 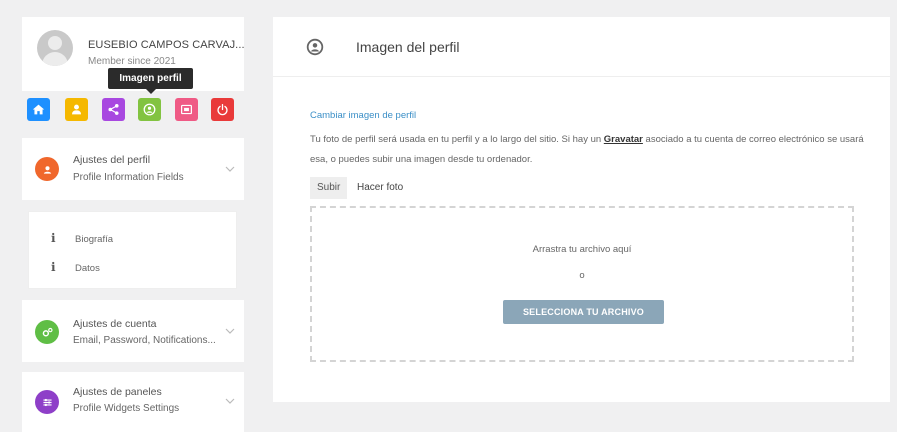 I want to click on account-settings-badge, so click(x=47, y=332).